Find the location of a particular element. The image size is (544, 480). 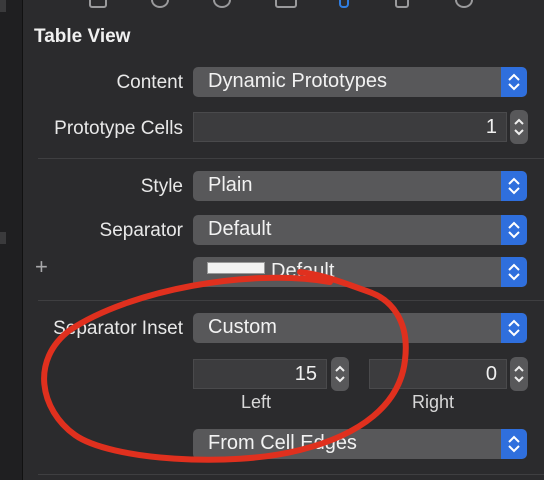

add-variation-button: + is located at coordinates (41, 267).